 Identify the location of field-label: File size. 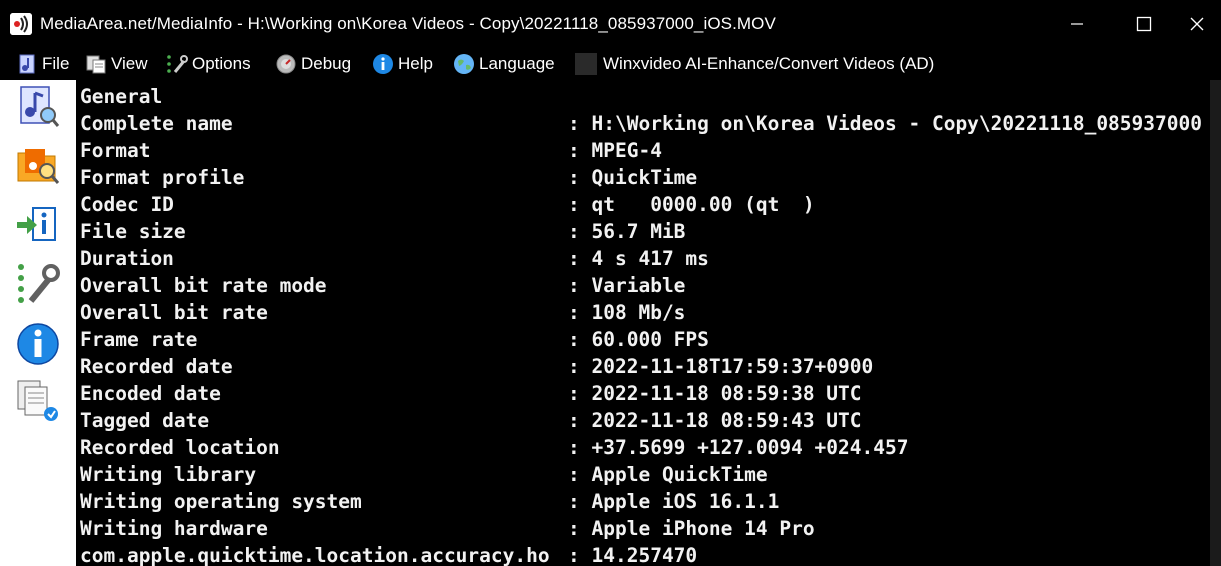
(133, 231).